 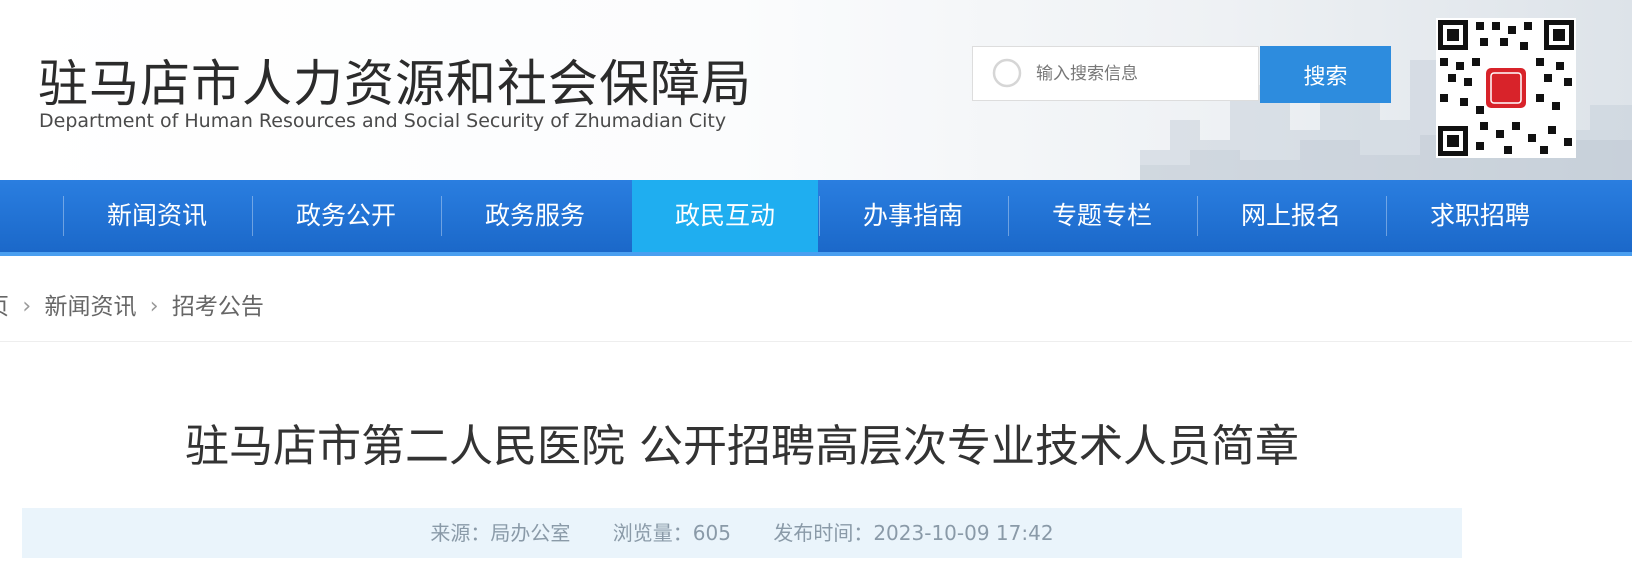 I want to click on article-source: 来源：局办公室, so click(x=500, y=533).